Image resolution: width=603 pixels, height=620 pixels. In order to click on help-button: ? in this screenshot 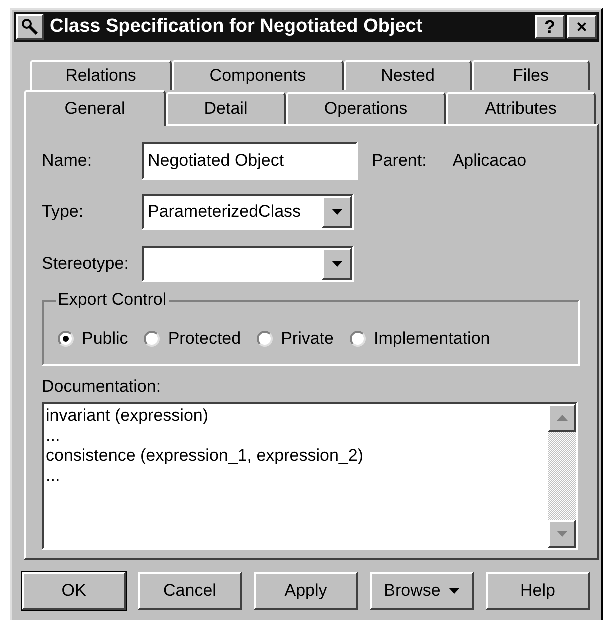, I will do `click(550, 27)`.